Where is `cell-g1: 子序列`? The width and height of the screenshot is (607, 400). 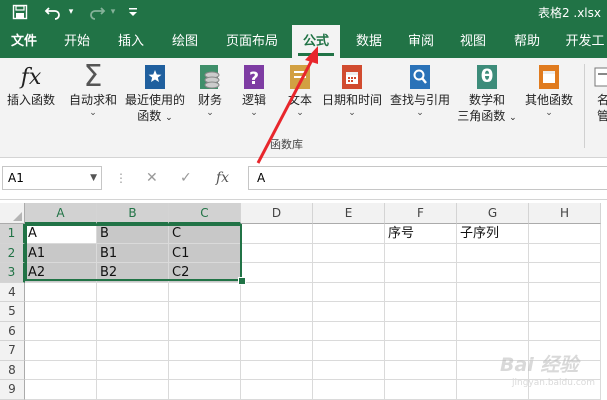 cell-g1: 子序列 is located at coordinates (493, 234).